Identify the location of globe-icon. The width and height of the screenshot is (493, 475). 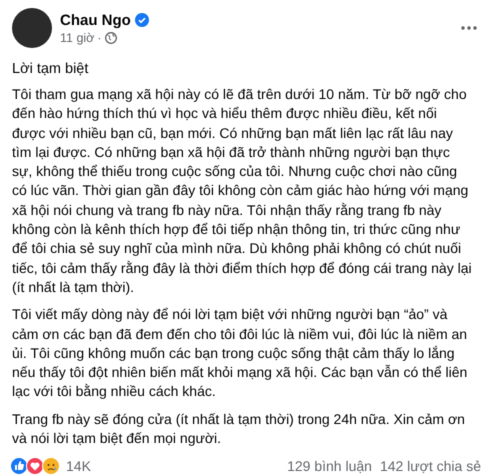
(110, 38).